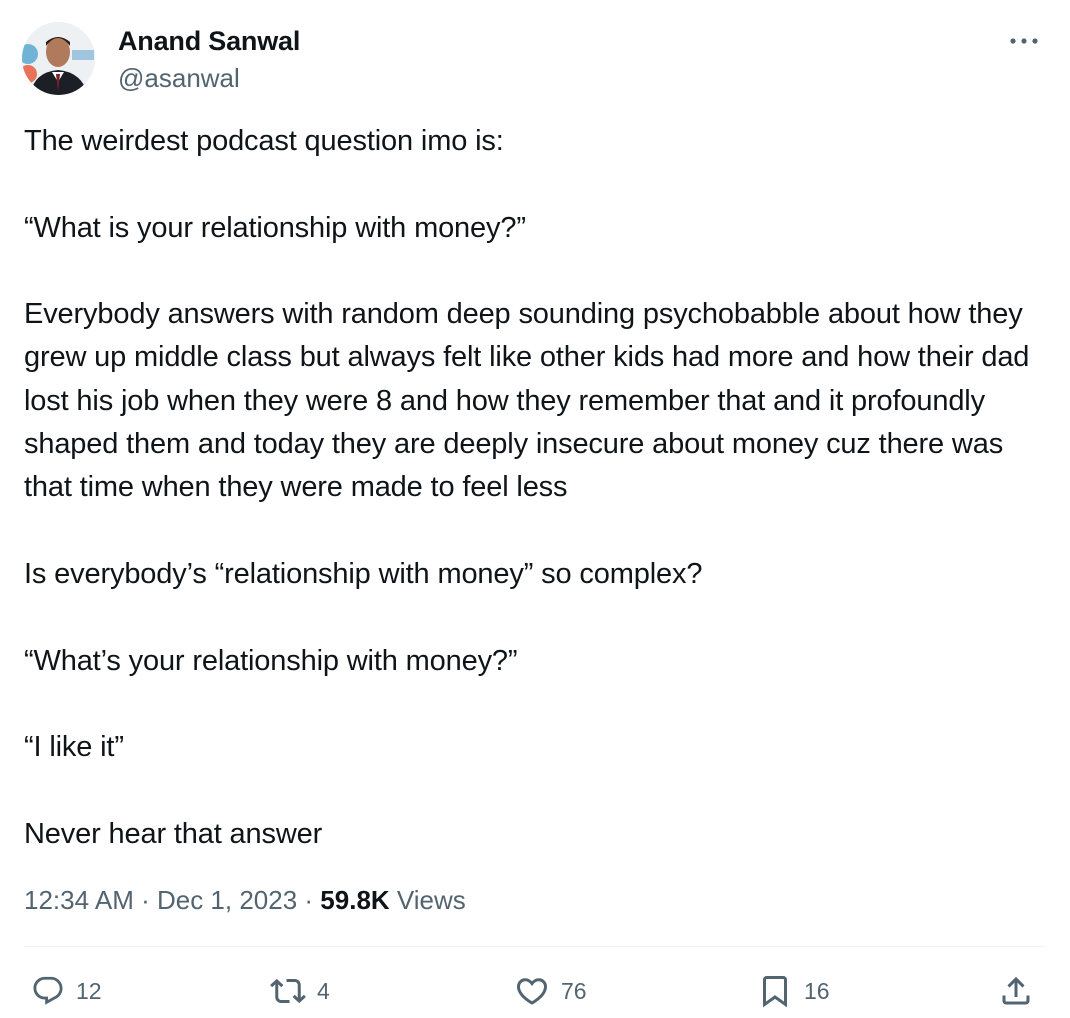 The image size is (1070, 1018). What do you see at coordinates (532, 991) in the screenshot?
I see `heart-icon` at bounding box center [532, 991].